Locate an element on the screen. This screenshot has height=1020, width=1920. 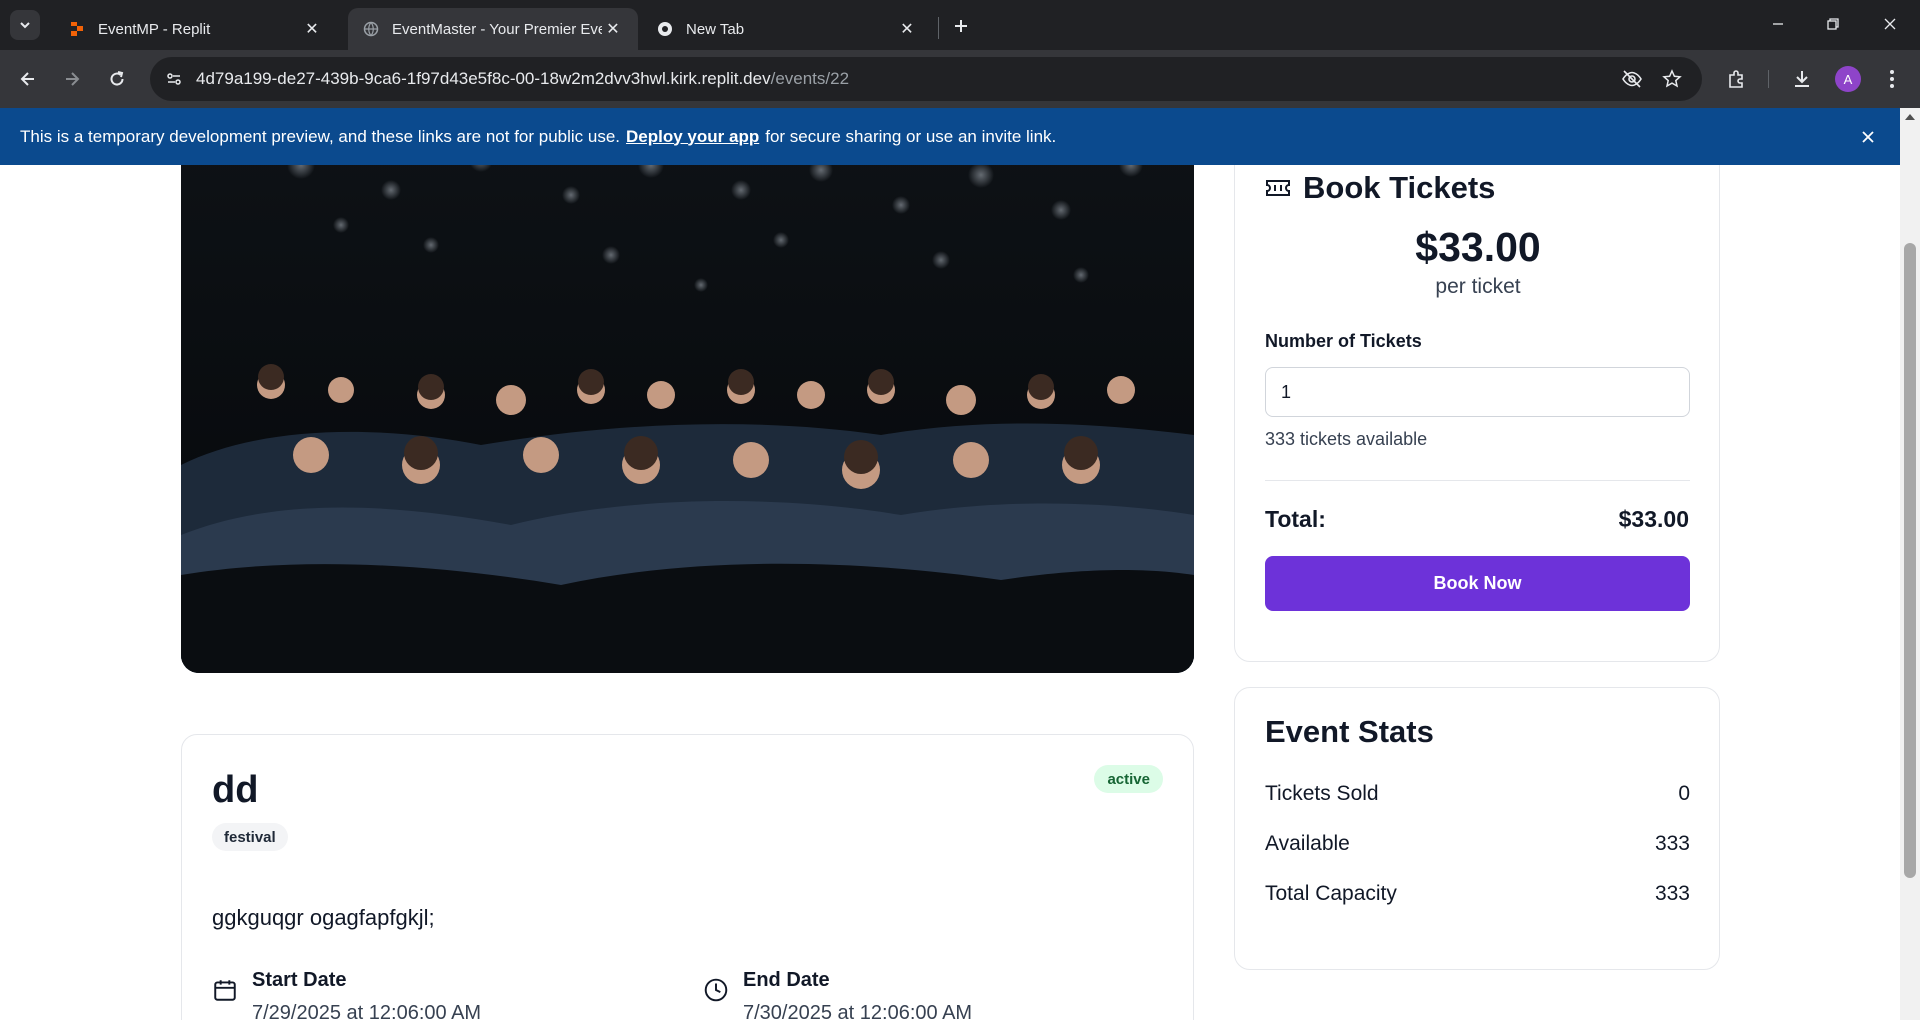
globe-icon is located at coordinates (371, 29).